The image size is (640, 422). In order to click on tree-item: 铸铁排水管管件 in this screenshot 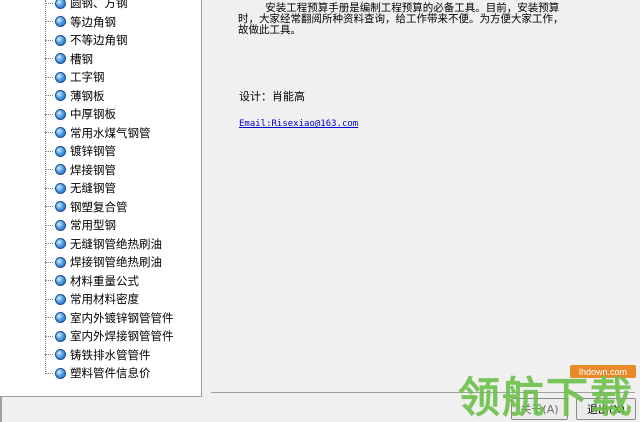, I will do `click(120, 355)`.